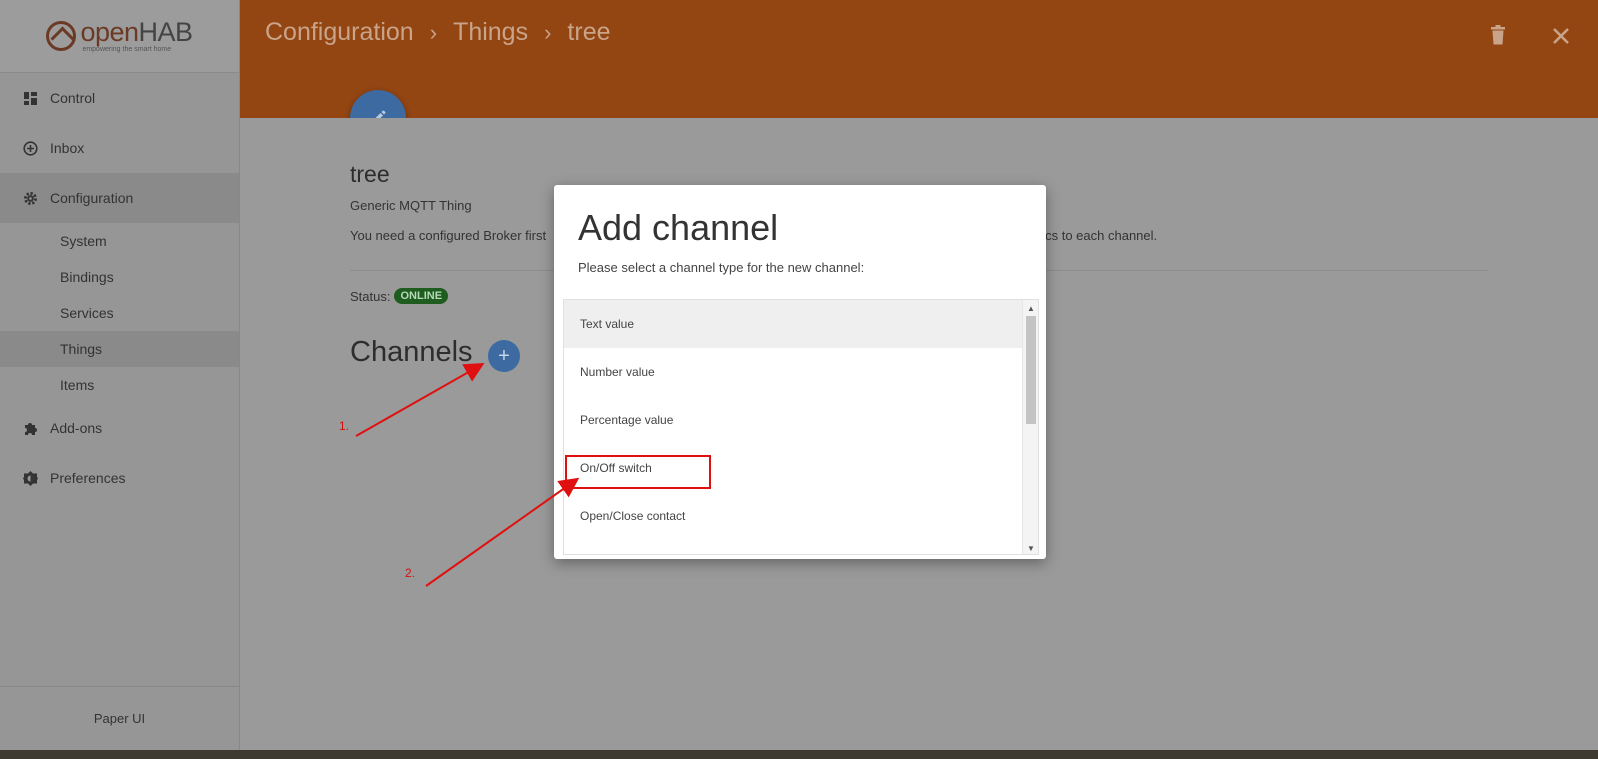  What do you see at coordinates (1096, 235) in the screenshot?
I see `thing-description-end: pics to each channel.` at bounding box center [1096, 235].